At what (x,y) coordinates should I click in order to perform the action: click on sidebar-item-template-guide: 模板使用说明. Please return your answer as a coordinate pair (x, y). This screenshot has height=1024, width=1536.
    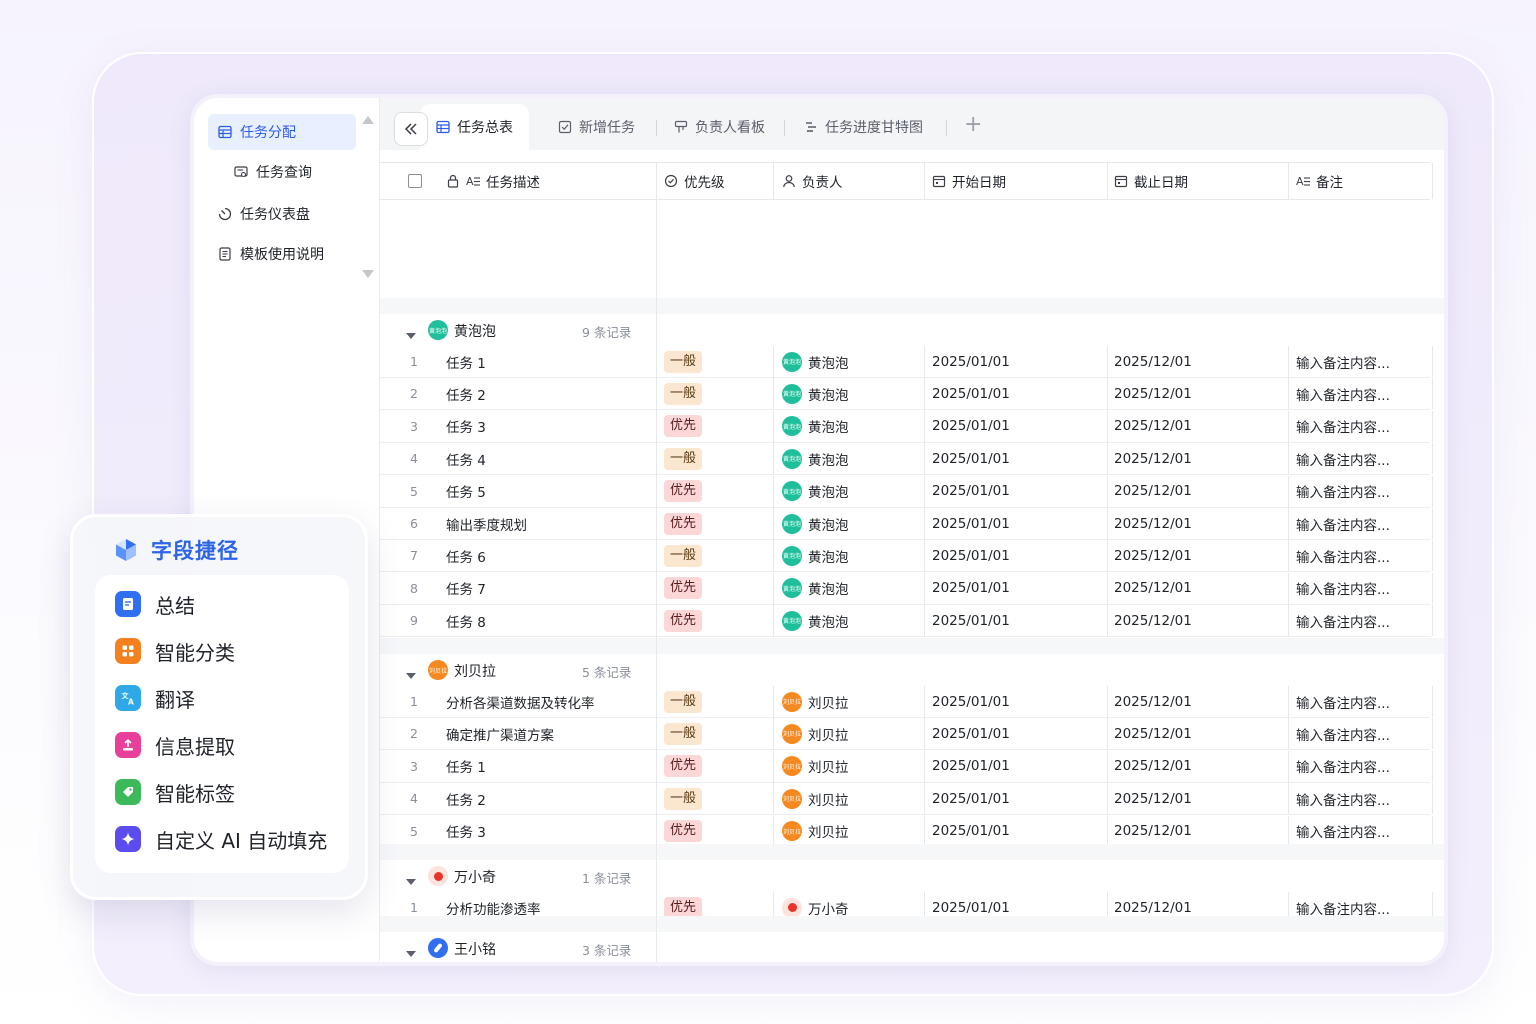
    Looking at the image, I should click on (282, 254).